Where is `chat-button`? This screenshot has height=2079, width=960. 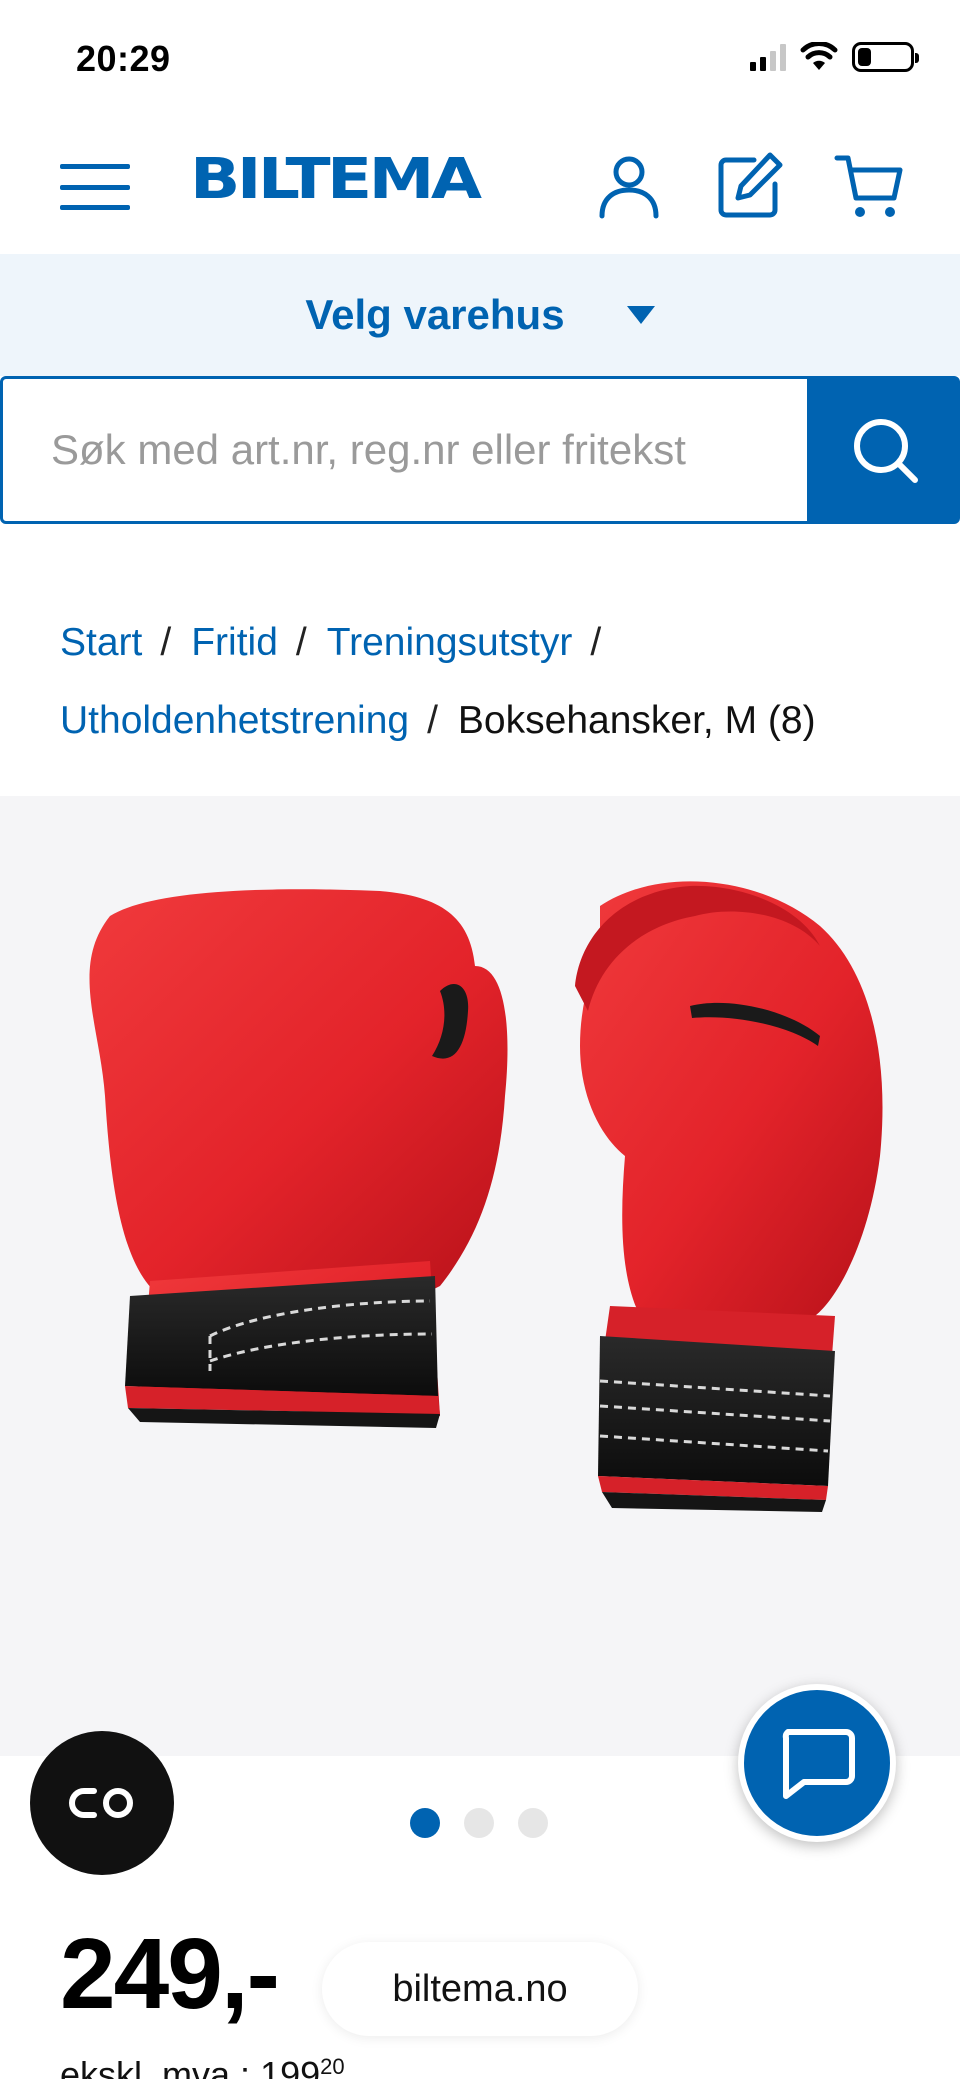 chat-button is located at coordinates (817, 1763).